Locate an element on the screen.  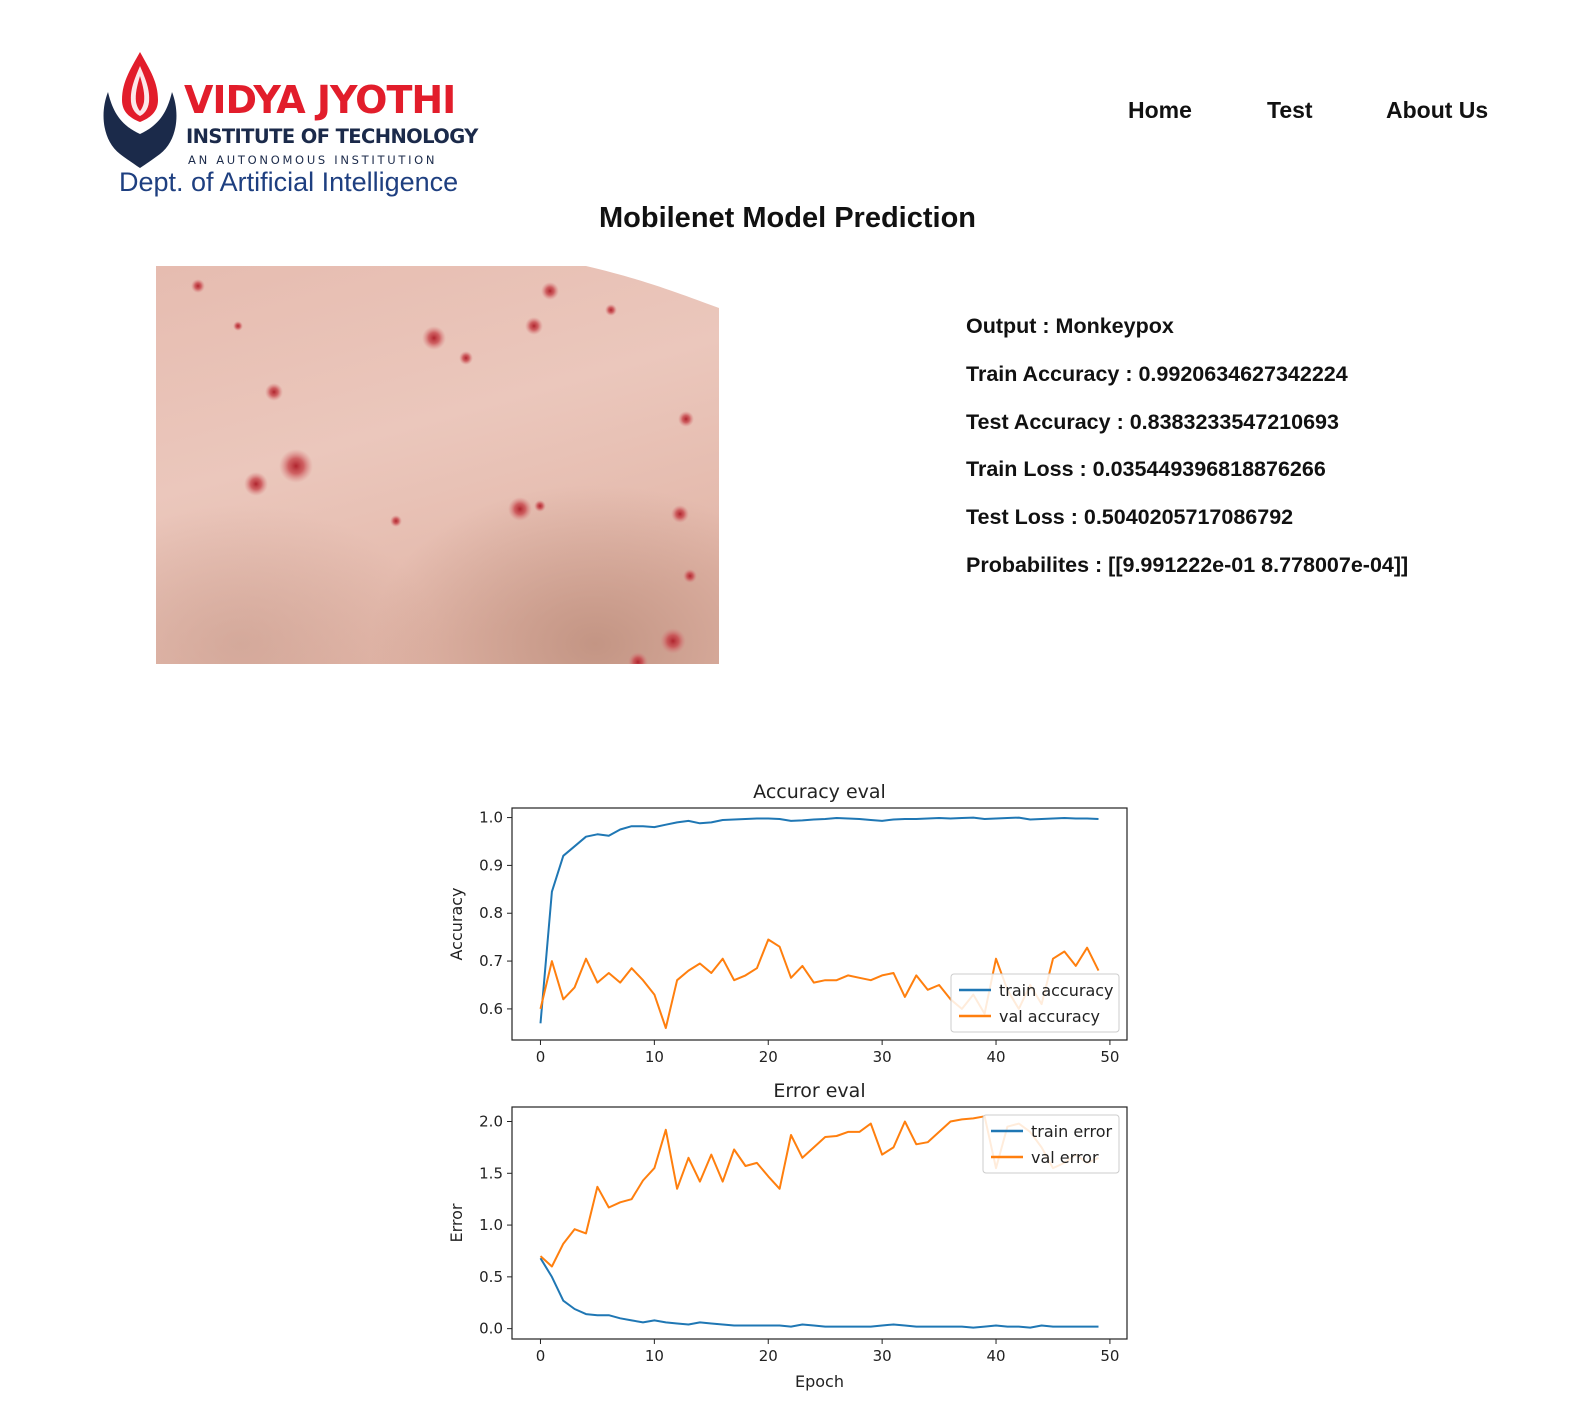
y-tick-label: 0.7 is located at coordinates (491, 961).